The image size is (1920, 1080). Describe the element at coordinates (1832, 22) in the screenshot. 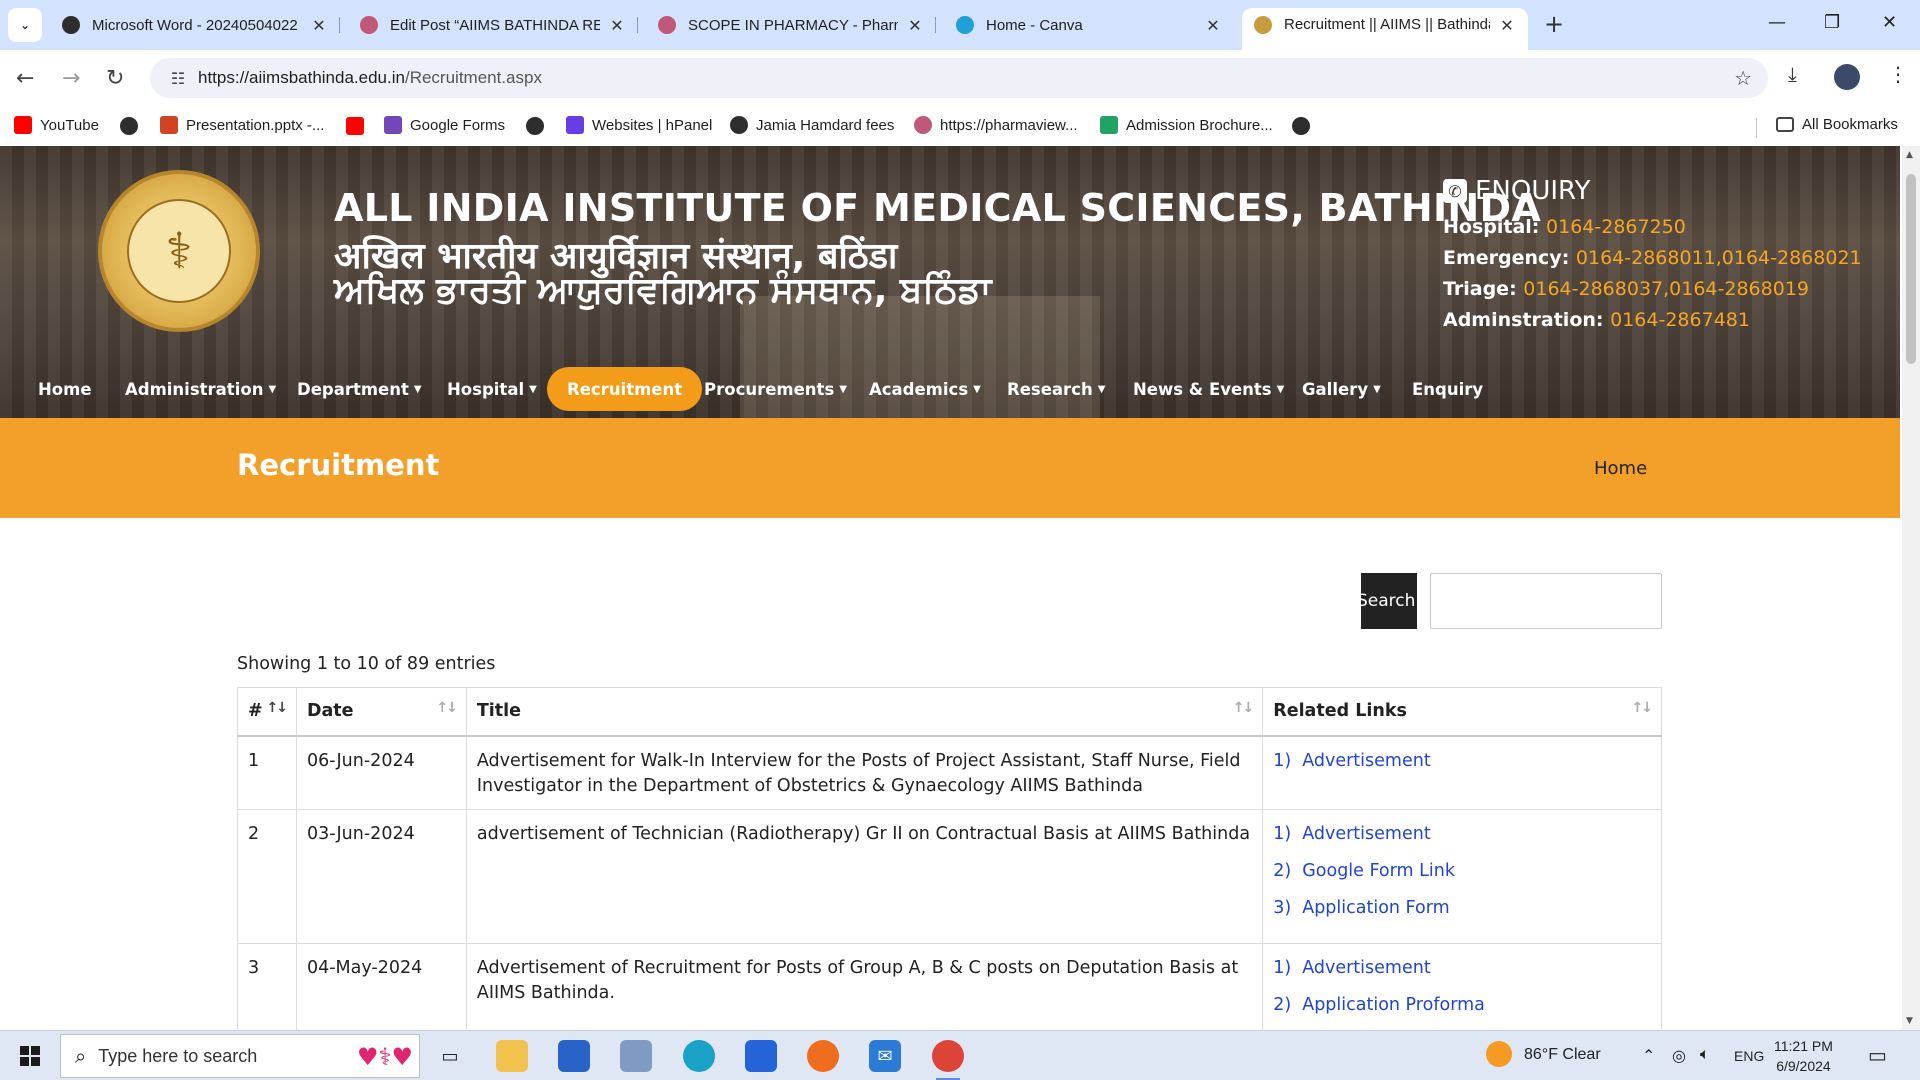

I see `restore-button: ❐` at that location.